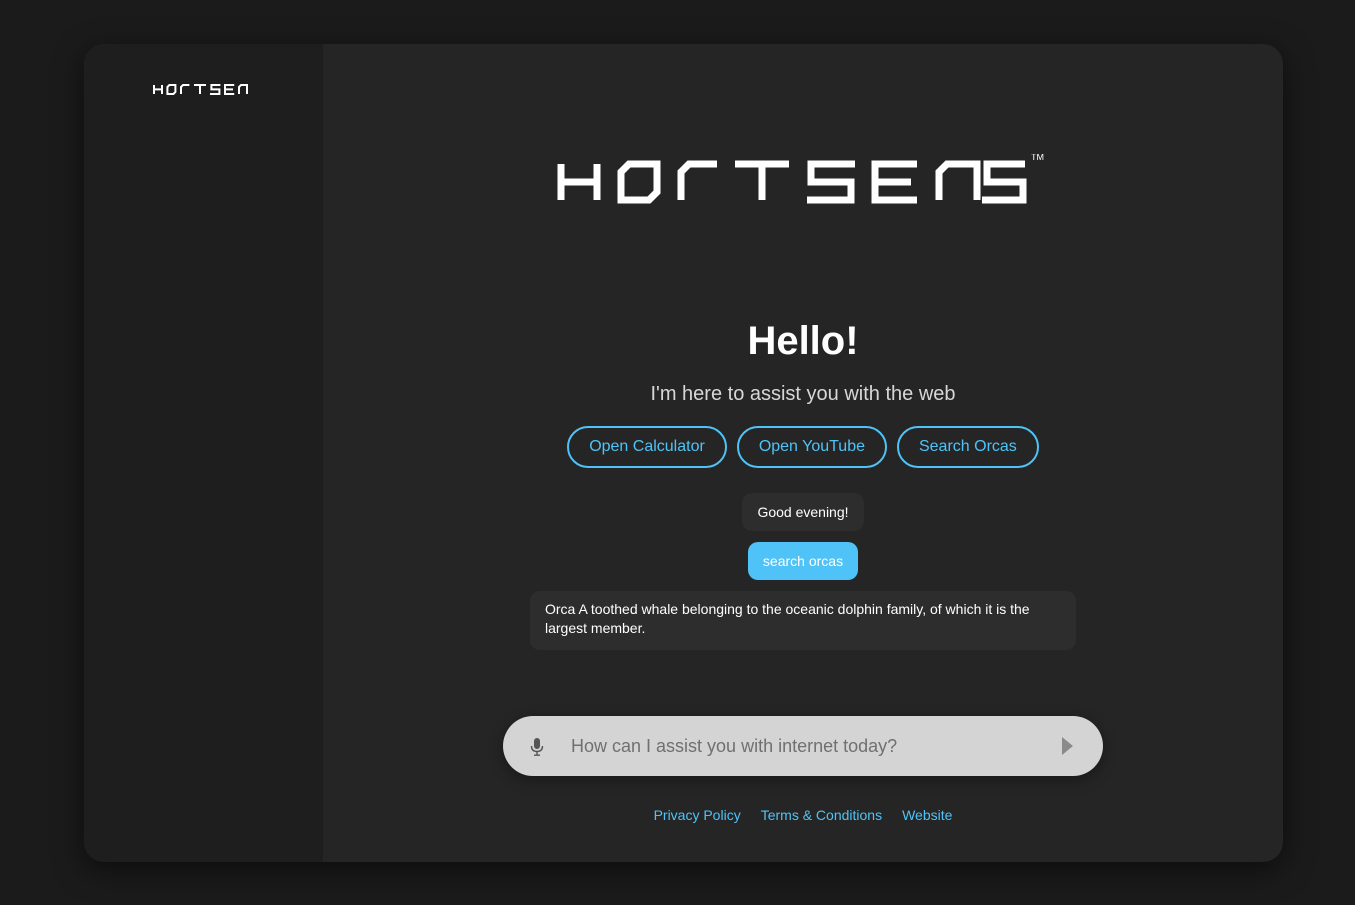 This screenshot has height=905, width=1355. I want to click on greeting-subtitle: I'm here to assist you with the web, so click(803, 394).